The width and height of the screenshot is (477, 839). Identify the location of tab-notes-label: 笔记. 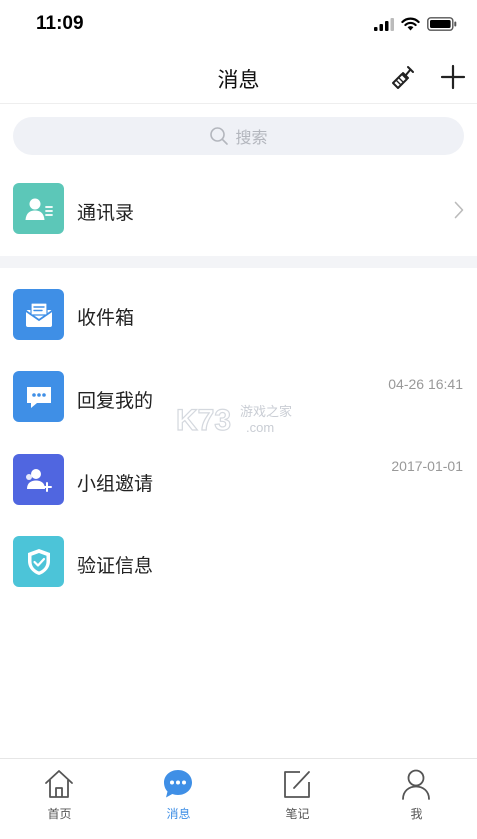
(297, 814).